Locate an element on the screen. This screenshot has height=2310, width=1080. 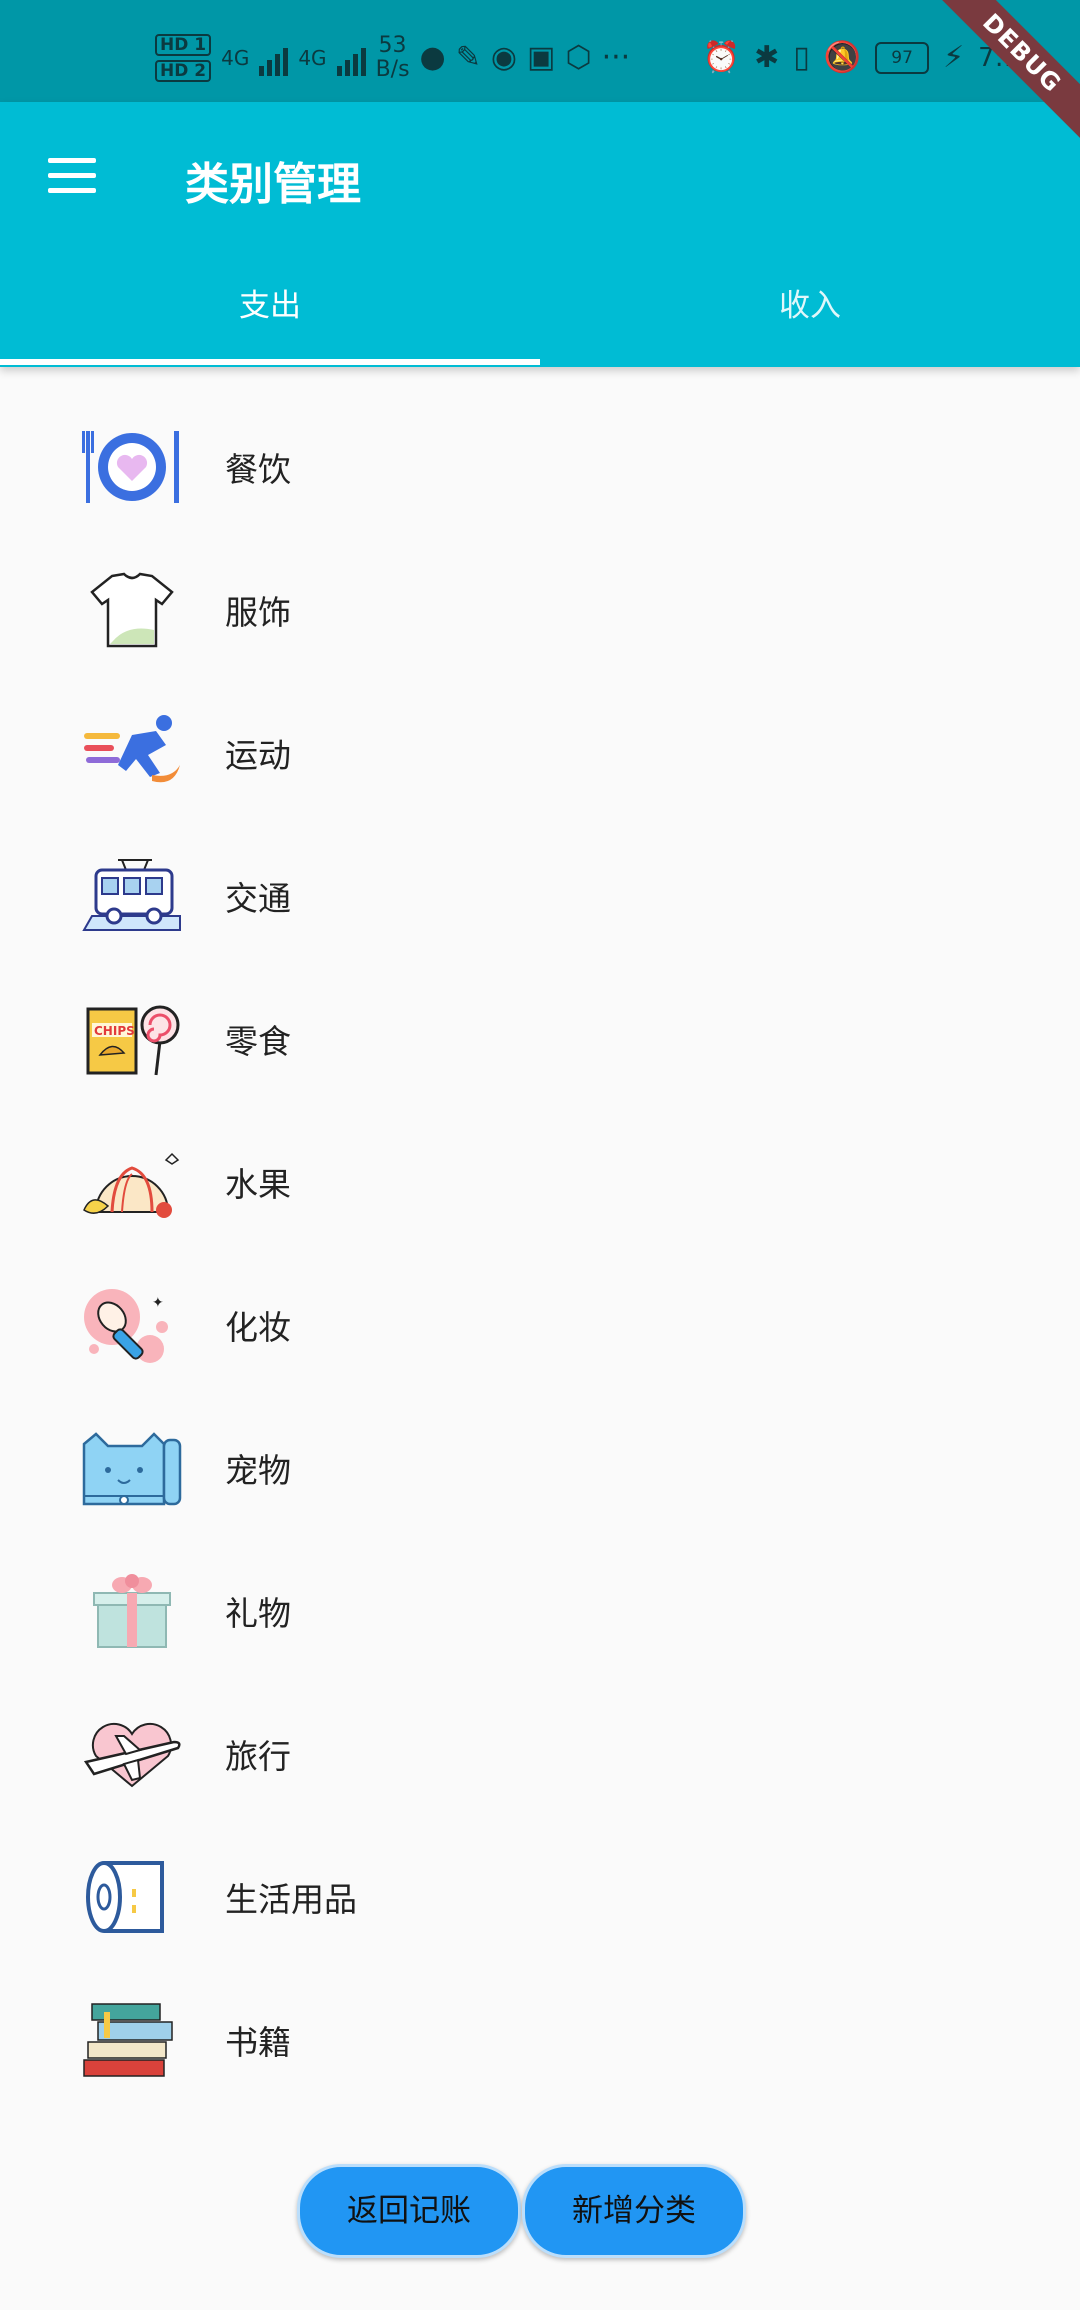
category-label: 餐饮 is located at coordinates (258, 469).